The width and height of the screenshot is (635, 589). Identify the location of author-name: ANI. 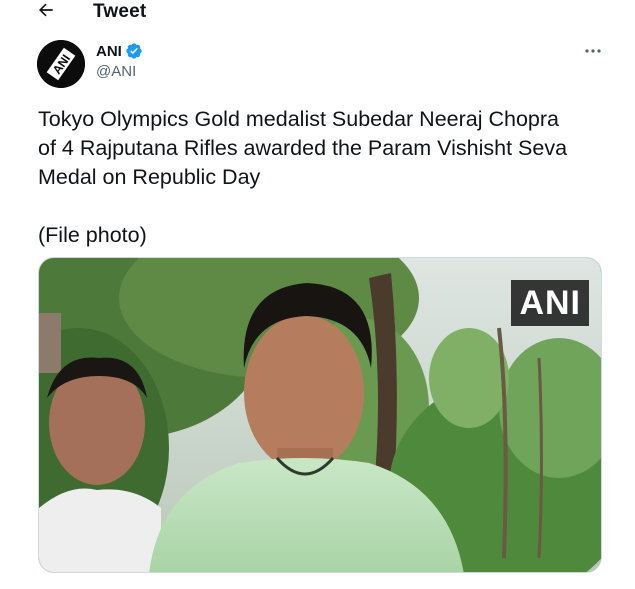
(119, 51).